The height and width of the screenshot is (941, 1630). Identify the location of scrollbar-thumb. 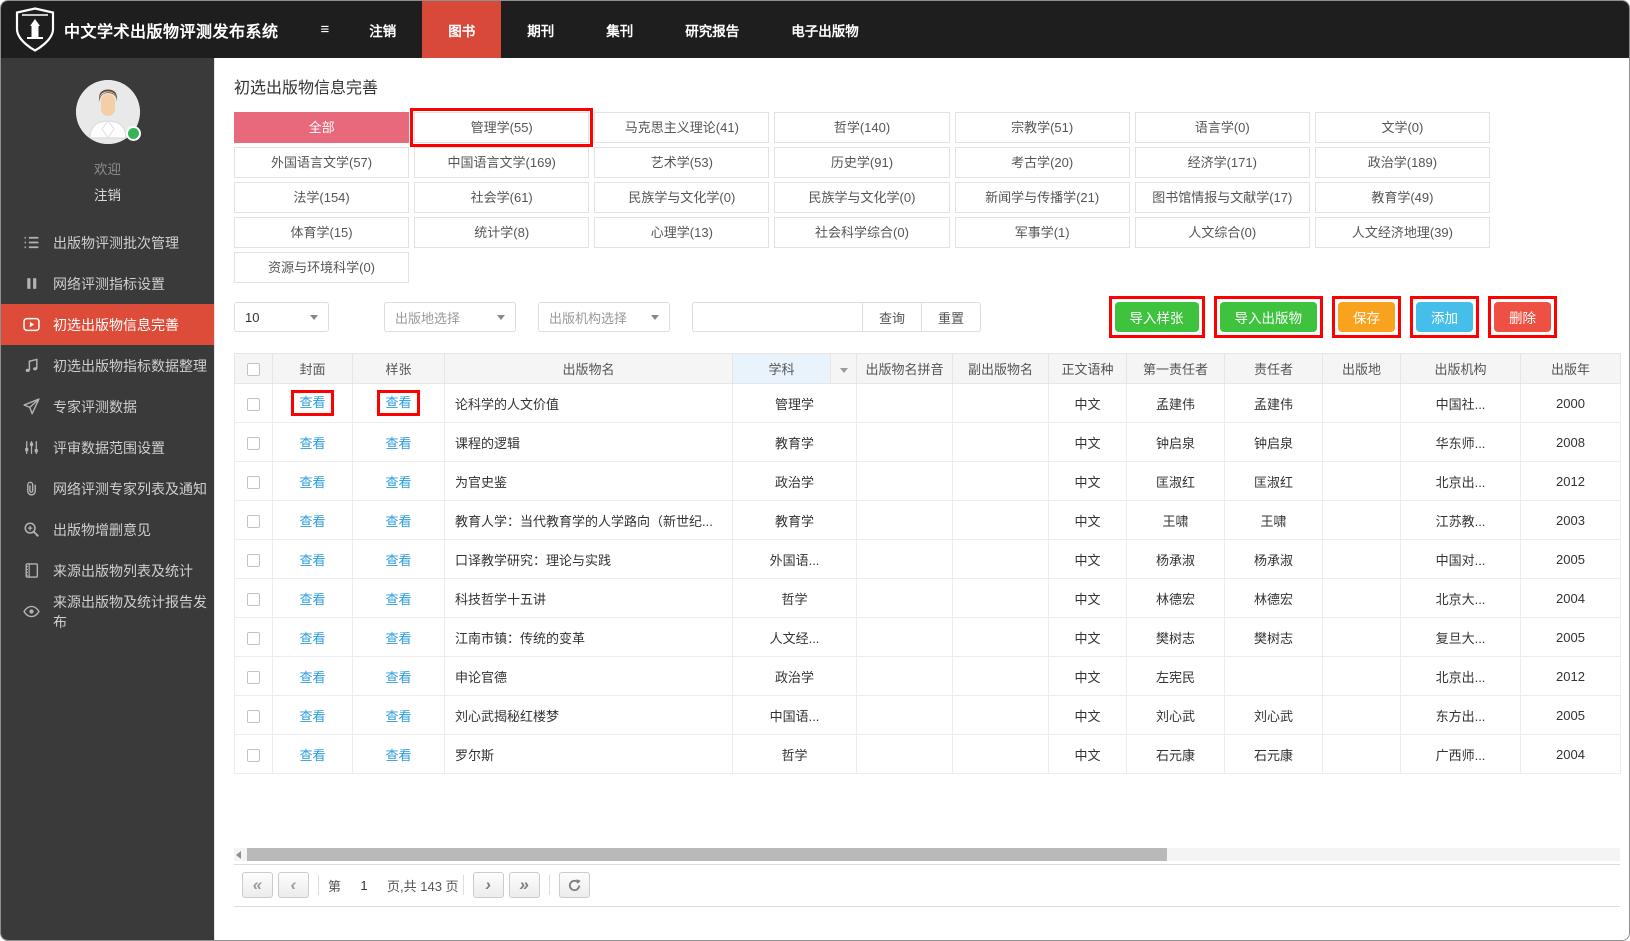
(707, 854).